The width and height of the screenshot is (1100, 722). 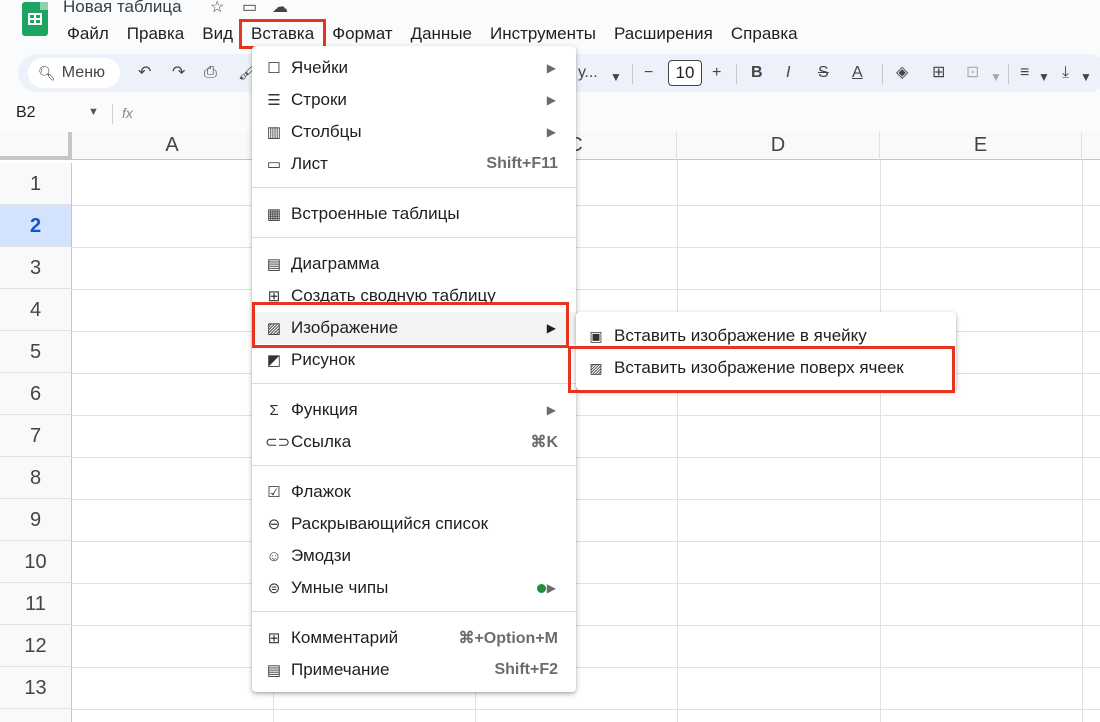 I want to click on comment-icon: ⊞, so click(x=274, y=638).